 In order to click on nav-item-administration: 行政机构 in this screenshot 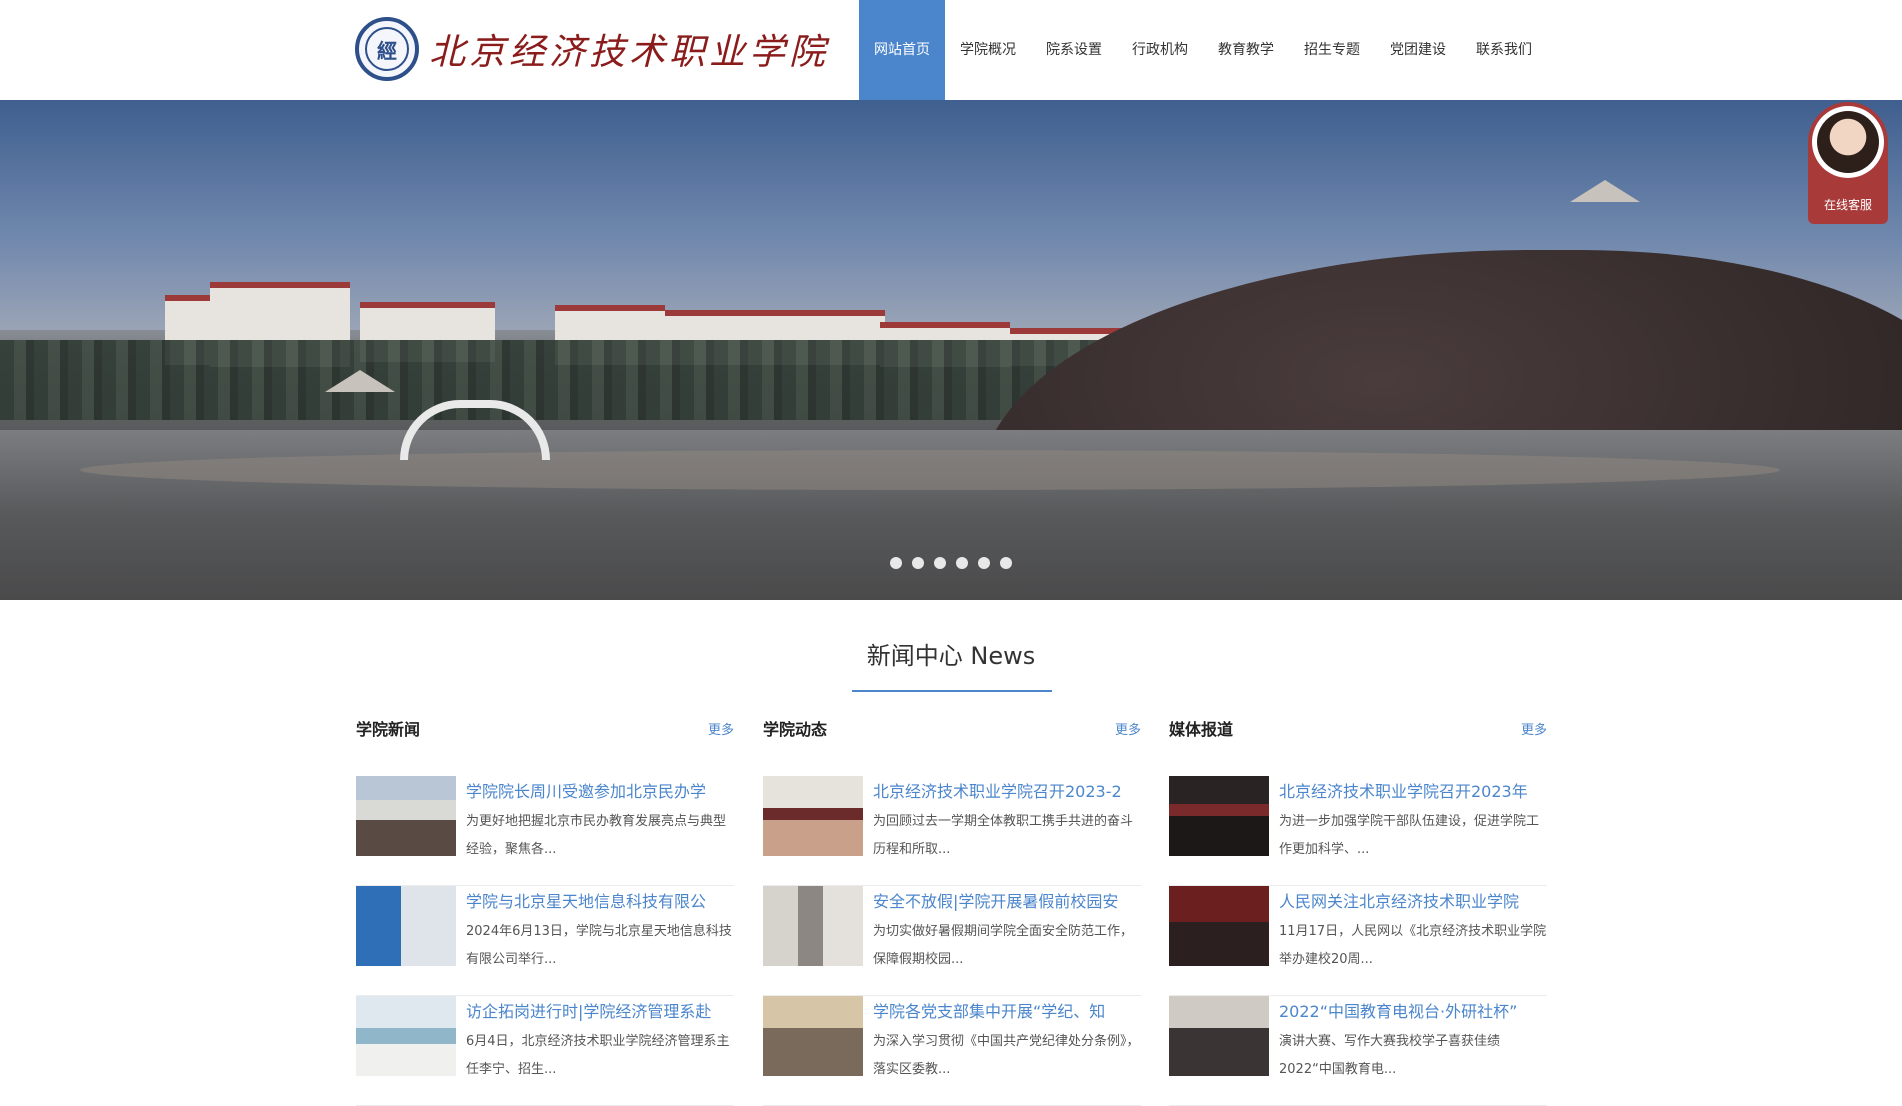, I will do `click(1160, 50)`.